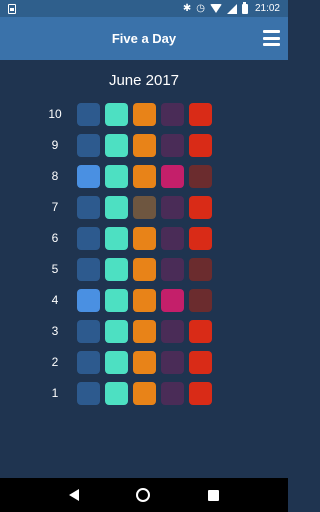 The height and width of the screenshot is (512, 320). Describe the element at coordinates (55, 145) in the screenshot. I see `row-label: 9` at that location.